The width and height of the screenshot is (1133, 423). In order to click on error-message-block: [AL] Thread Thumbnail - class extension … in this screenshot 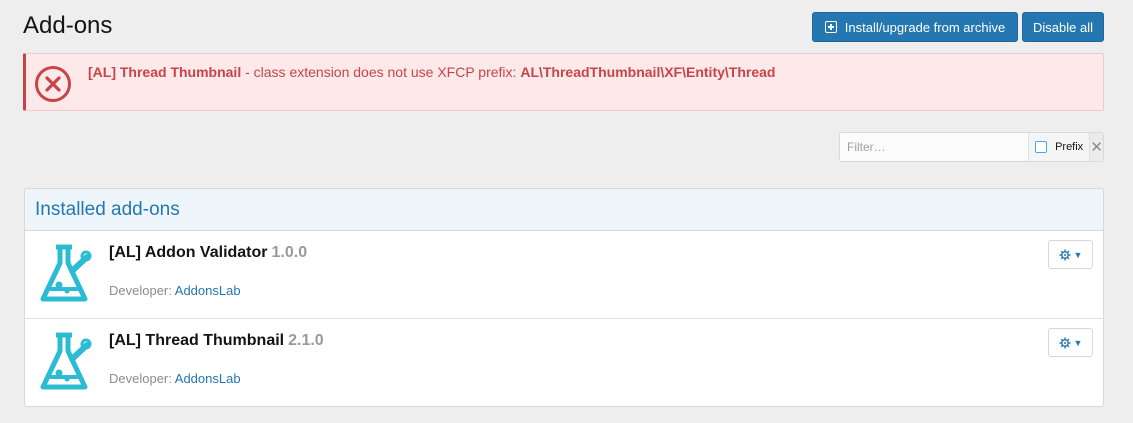, I will do `click(563, 82)`.